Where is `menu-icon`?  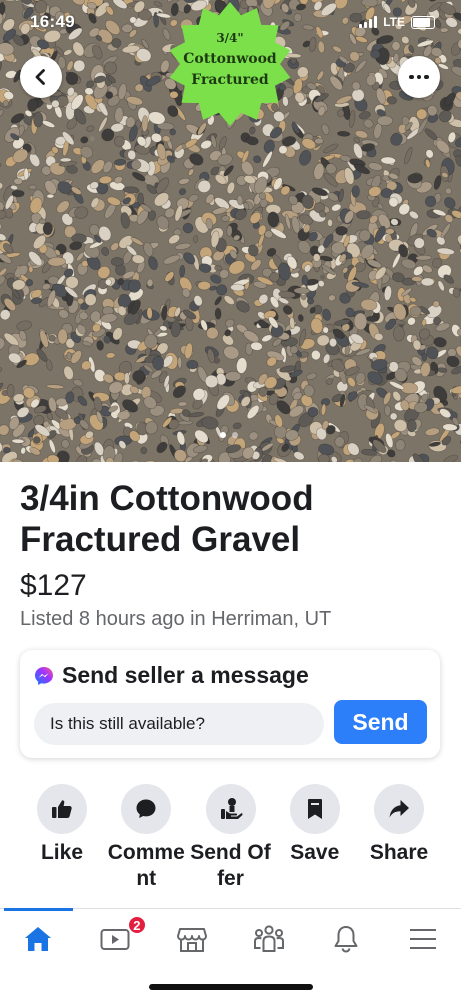
menu-icon is located at coordinates (422, 939).